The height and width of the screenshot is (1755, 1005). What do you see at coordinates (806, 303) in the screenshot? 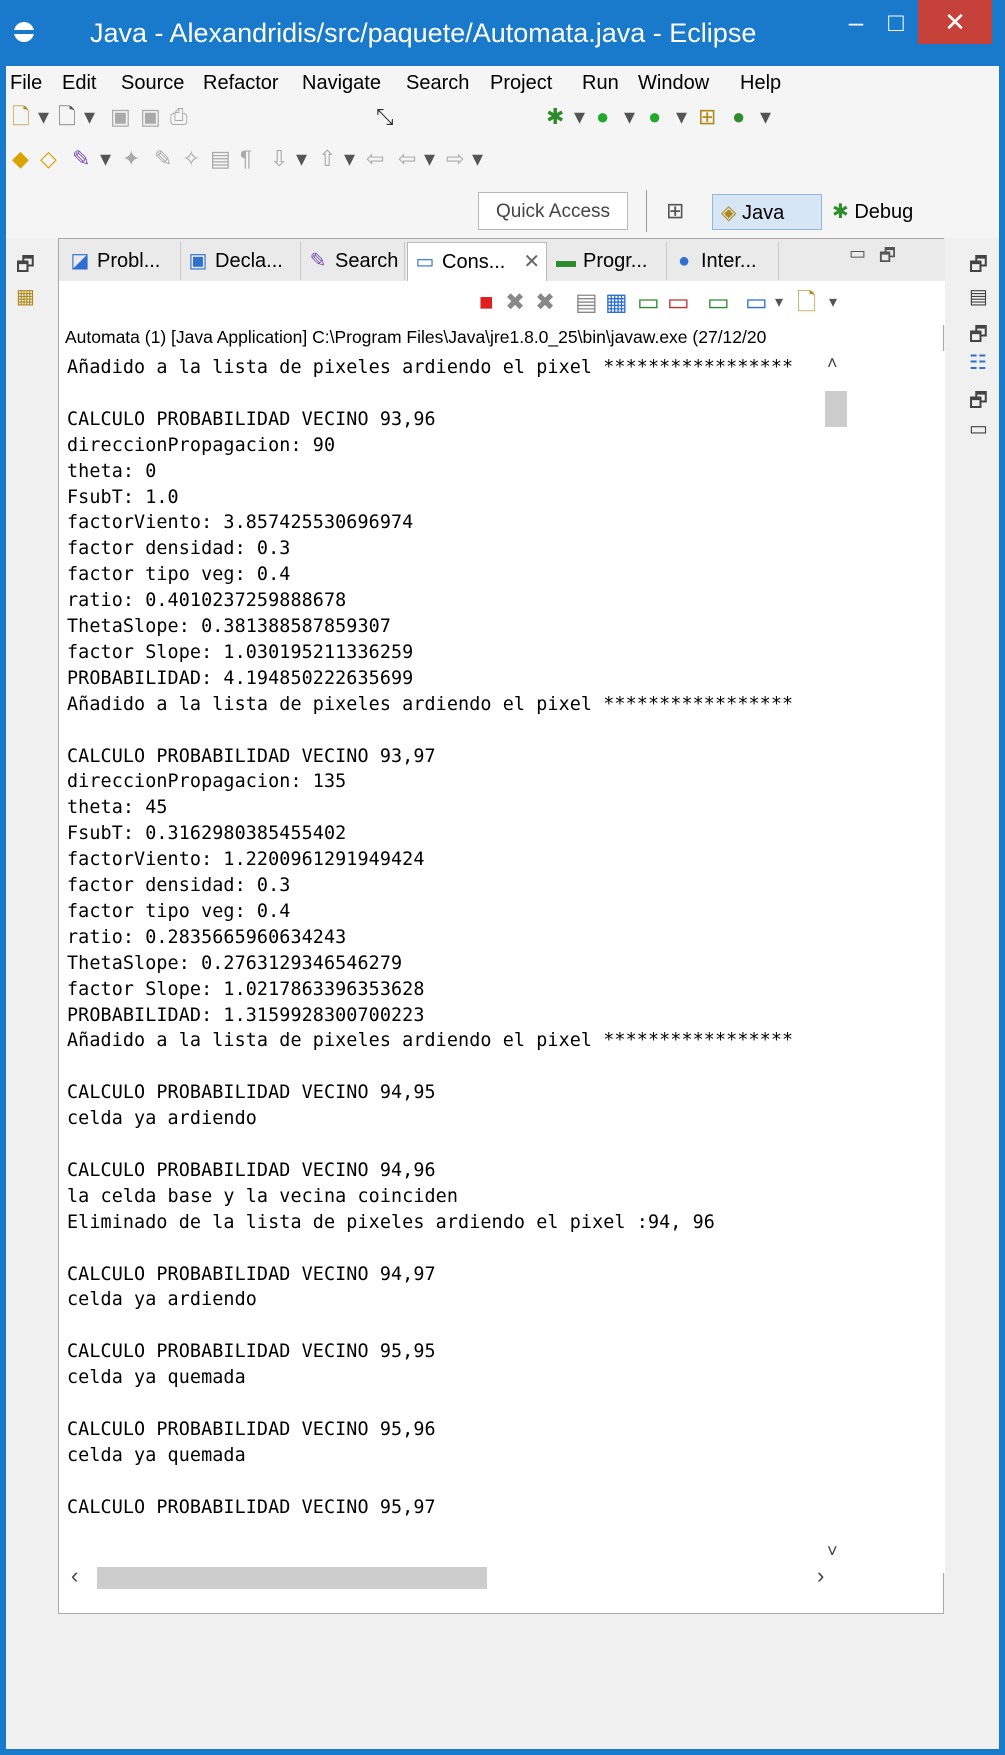
I see `open-console-icon: 🗋` at bounding box center [806, 303].